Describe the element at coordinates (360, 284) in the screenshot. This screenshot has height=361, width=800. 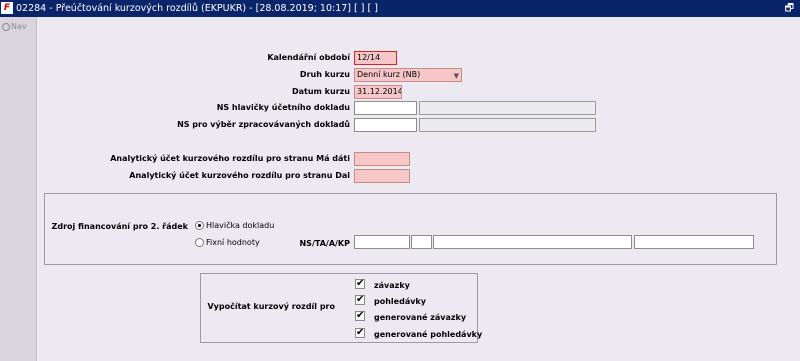
I see `checkbox-zavazky: ✔` at that location.